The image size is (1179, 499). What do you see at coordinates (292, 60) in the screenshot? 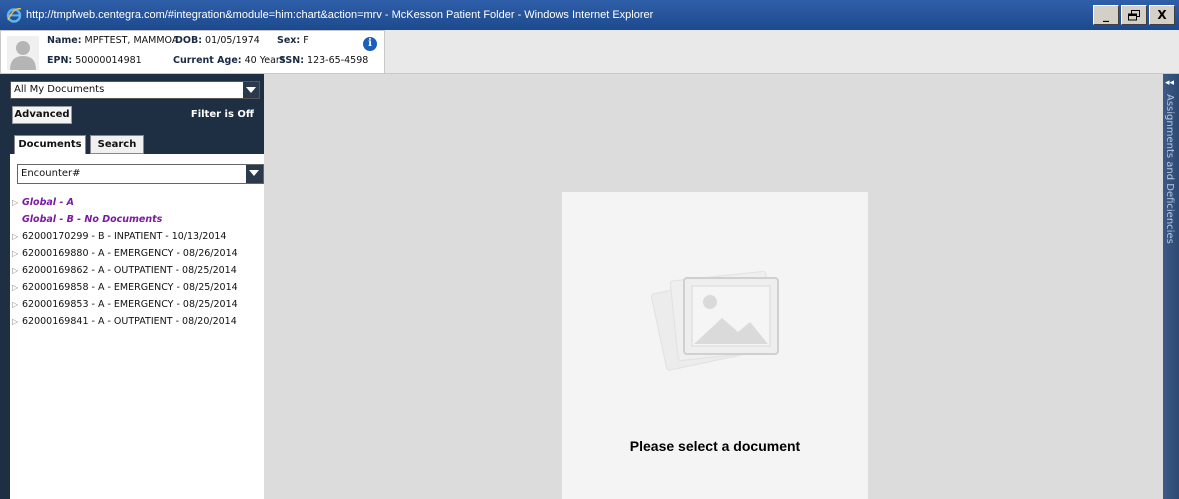
I see `ssn-label: SSN:` at bounding box center [292, 60].